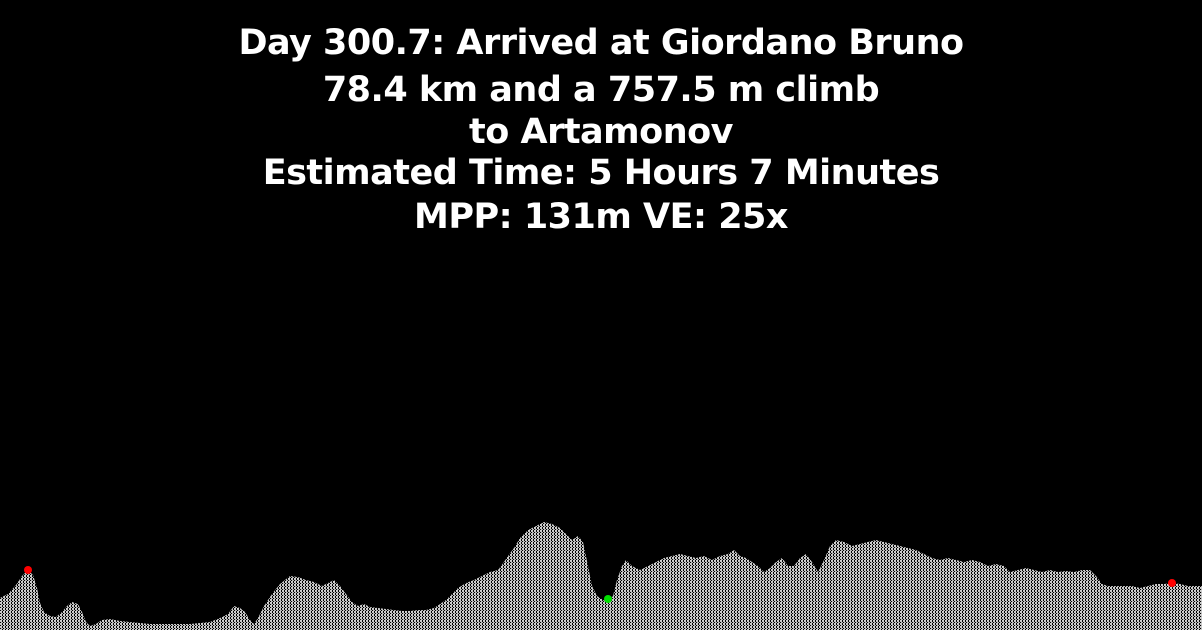  Describe the element at coordinates (608, 599) in the screenshot. I see `current-position-marker` at that location.